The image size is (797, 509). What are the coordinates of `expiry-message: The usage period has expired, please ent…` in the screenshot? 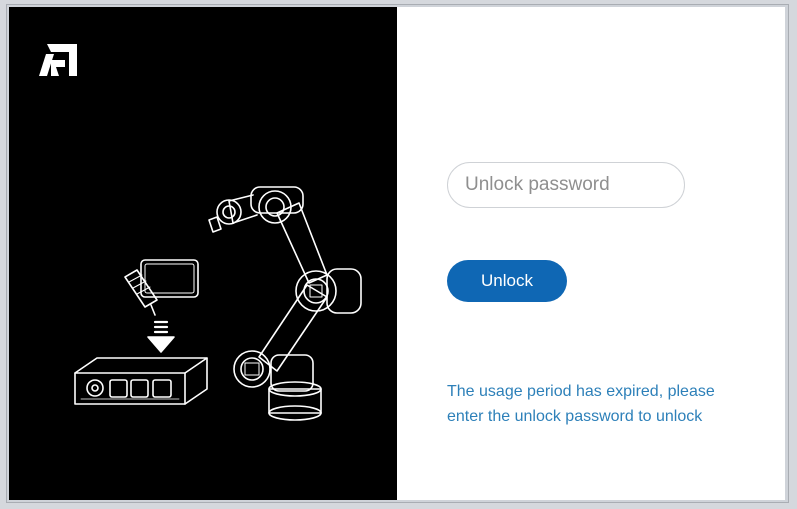 It's located at (607, 404).